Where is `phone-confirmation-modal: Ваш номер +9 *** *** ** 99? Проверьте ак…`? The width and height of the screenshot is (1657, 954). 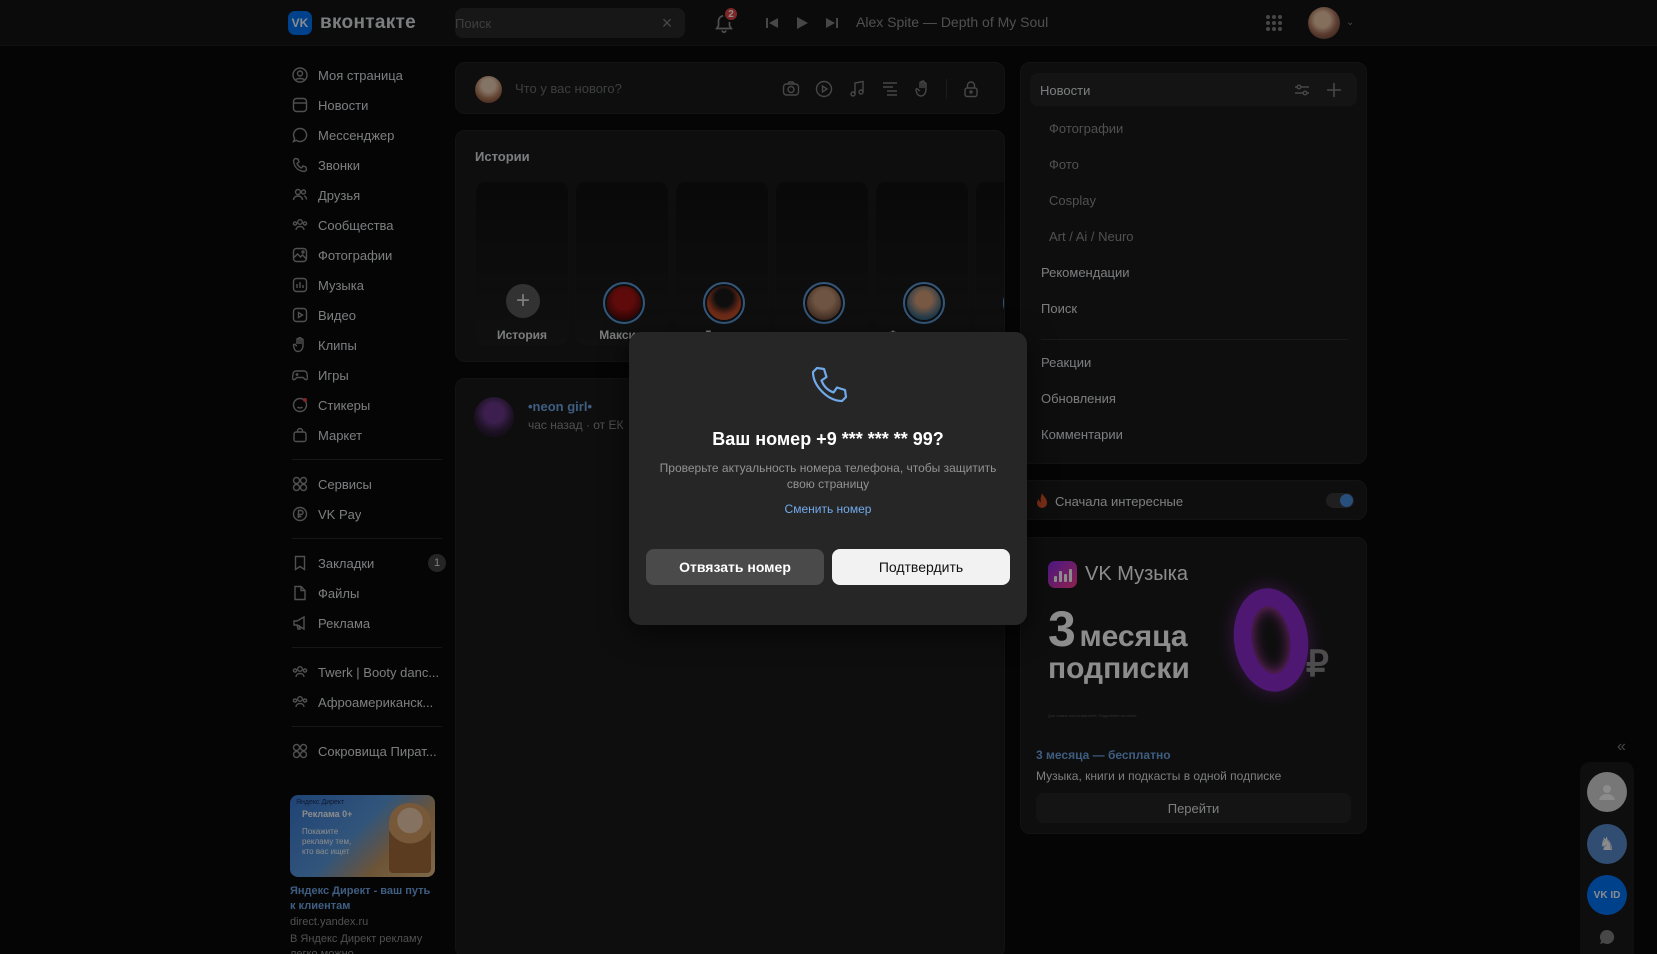 phone-confirmation-modal: Ваш номер +9 *** *** ** 99? Проверьте ак… is located at coordinates (828, 478).